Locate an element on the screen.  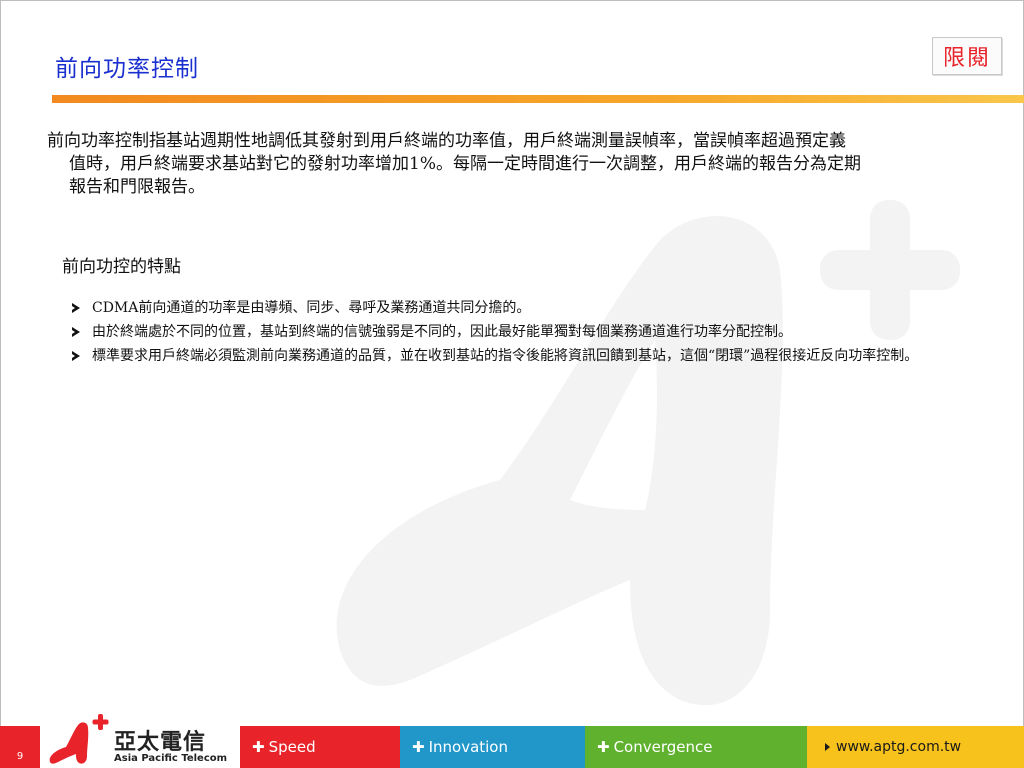
footer-innovation-segment: ✚ Innovation is located at coordinates (492, 747).